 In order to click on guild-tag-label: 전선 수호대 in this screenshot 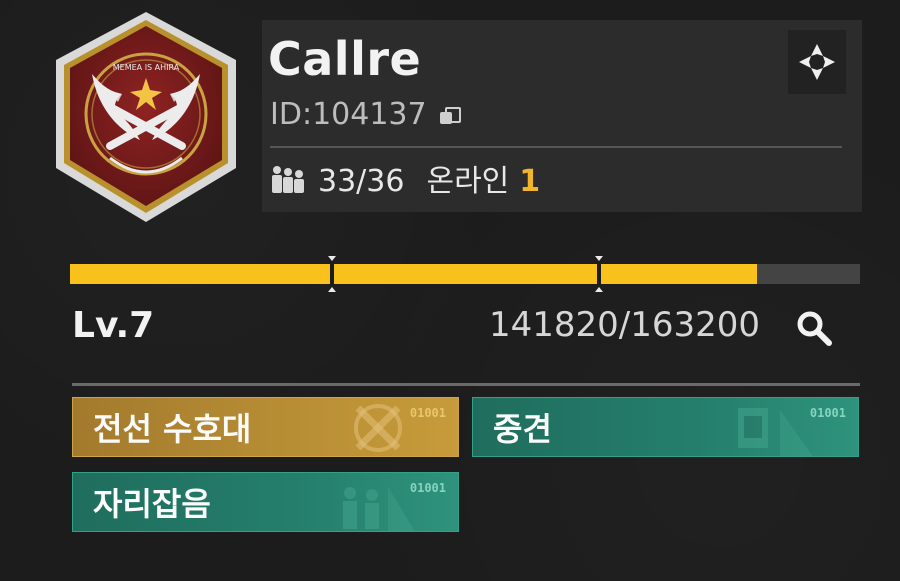, I will do `click(172, 429)`.